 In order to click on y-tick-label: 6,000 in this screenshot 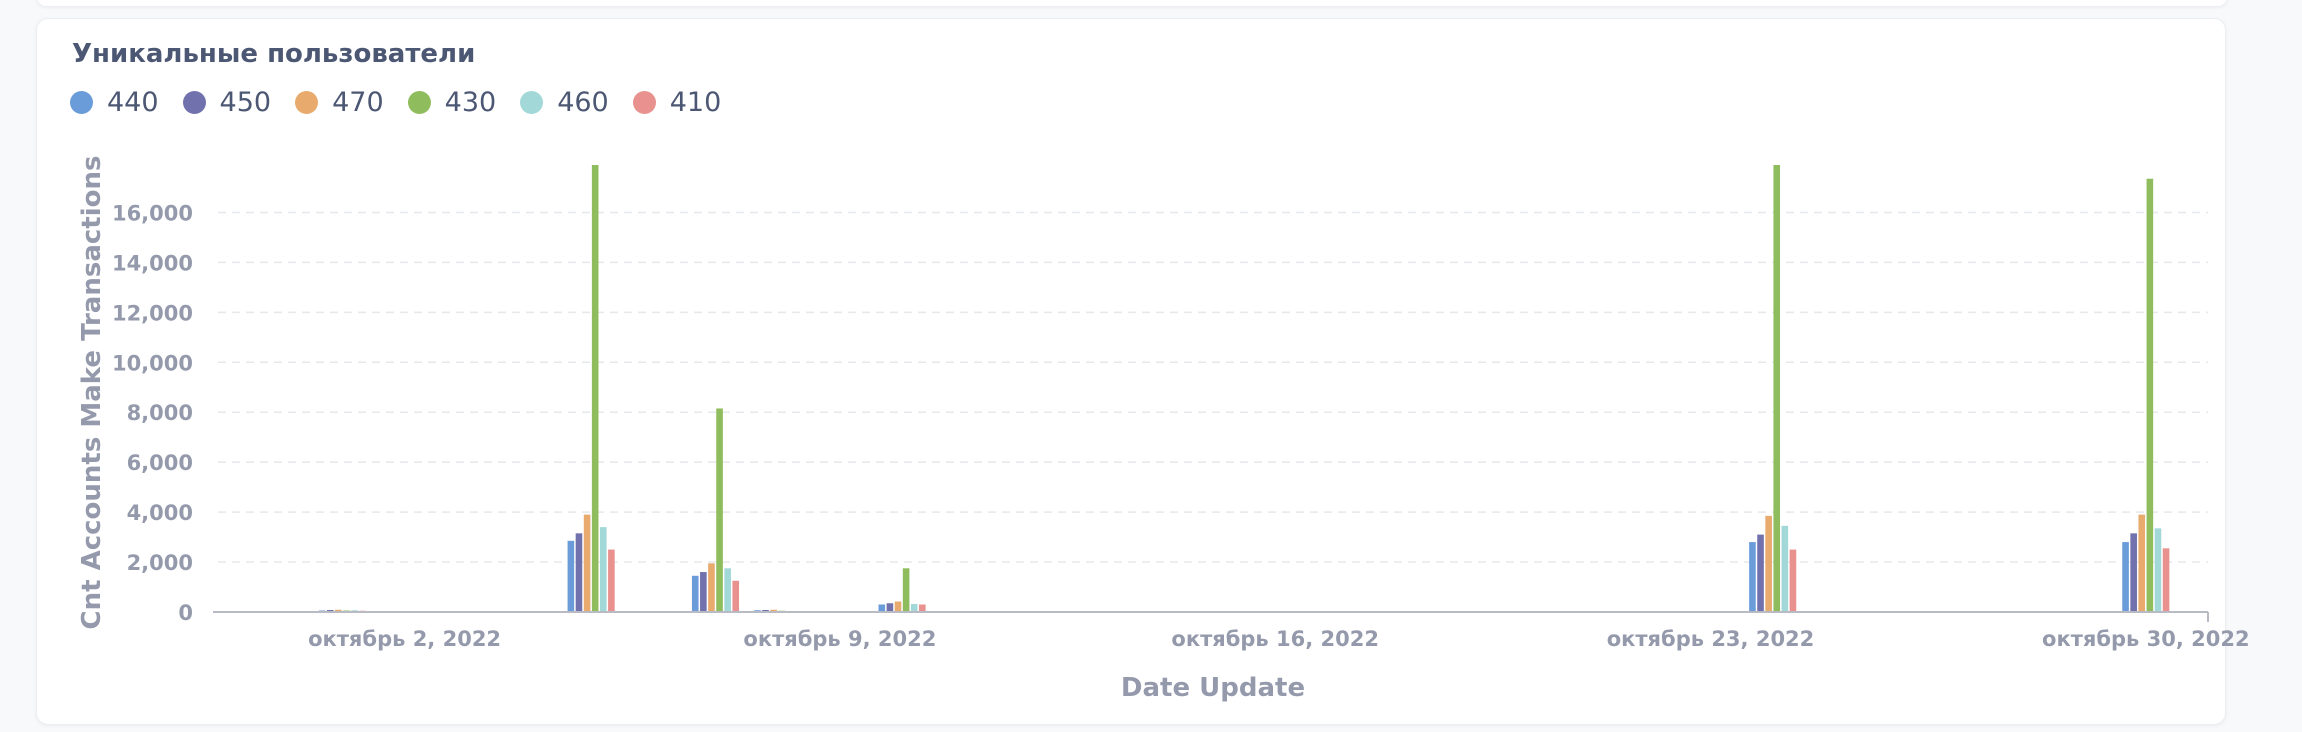, I will do `click(160, 463)`.